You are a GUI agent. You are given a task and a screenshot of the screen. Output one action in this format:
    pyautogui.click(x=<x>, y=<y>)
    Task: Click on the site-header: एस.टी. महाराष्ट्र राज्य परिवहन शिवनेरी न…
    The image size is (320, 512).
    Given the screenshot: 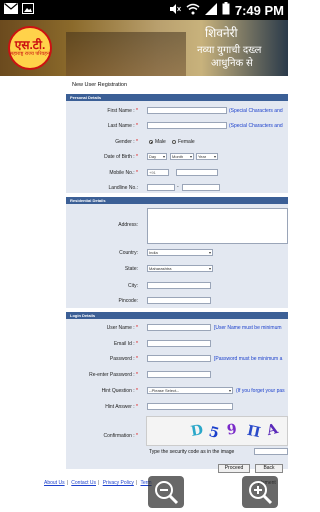 What is the action you would take?
    pyautogui.click(x=144, y=48)
    